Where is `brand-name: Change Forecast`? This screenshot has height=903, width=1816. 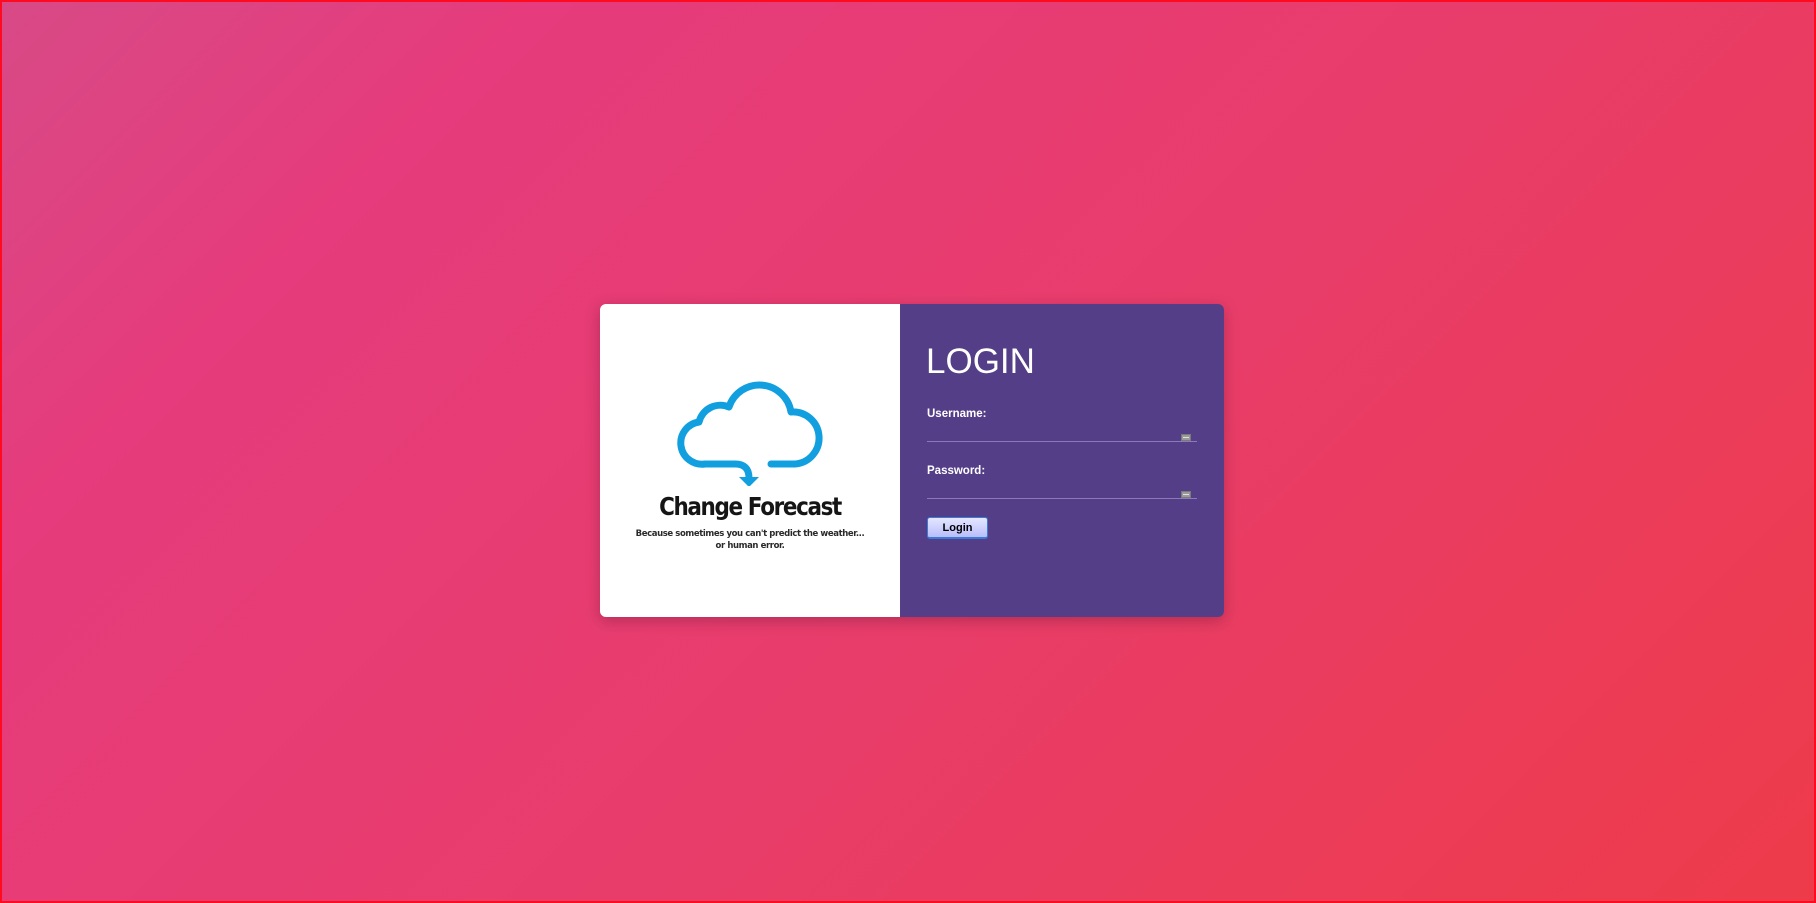
brand-name: Change Forecast is located at coordinates (750, 506).